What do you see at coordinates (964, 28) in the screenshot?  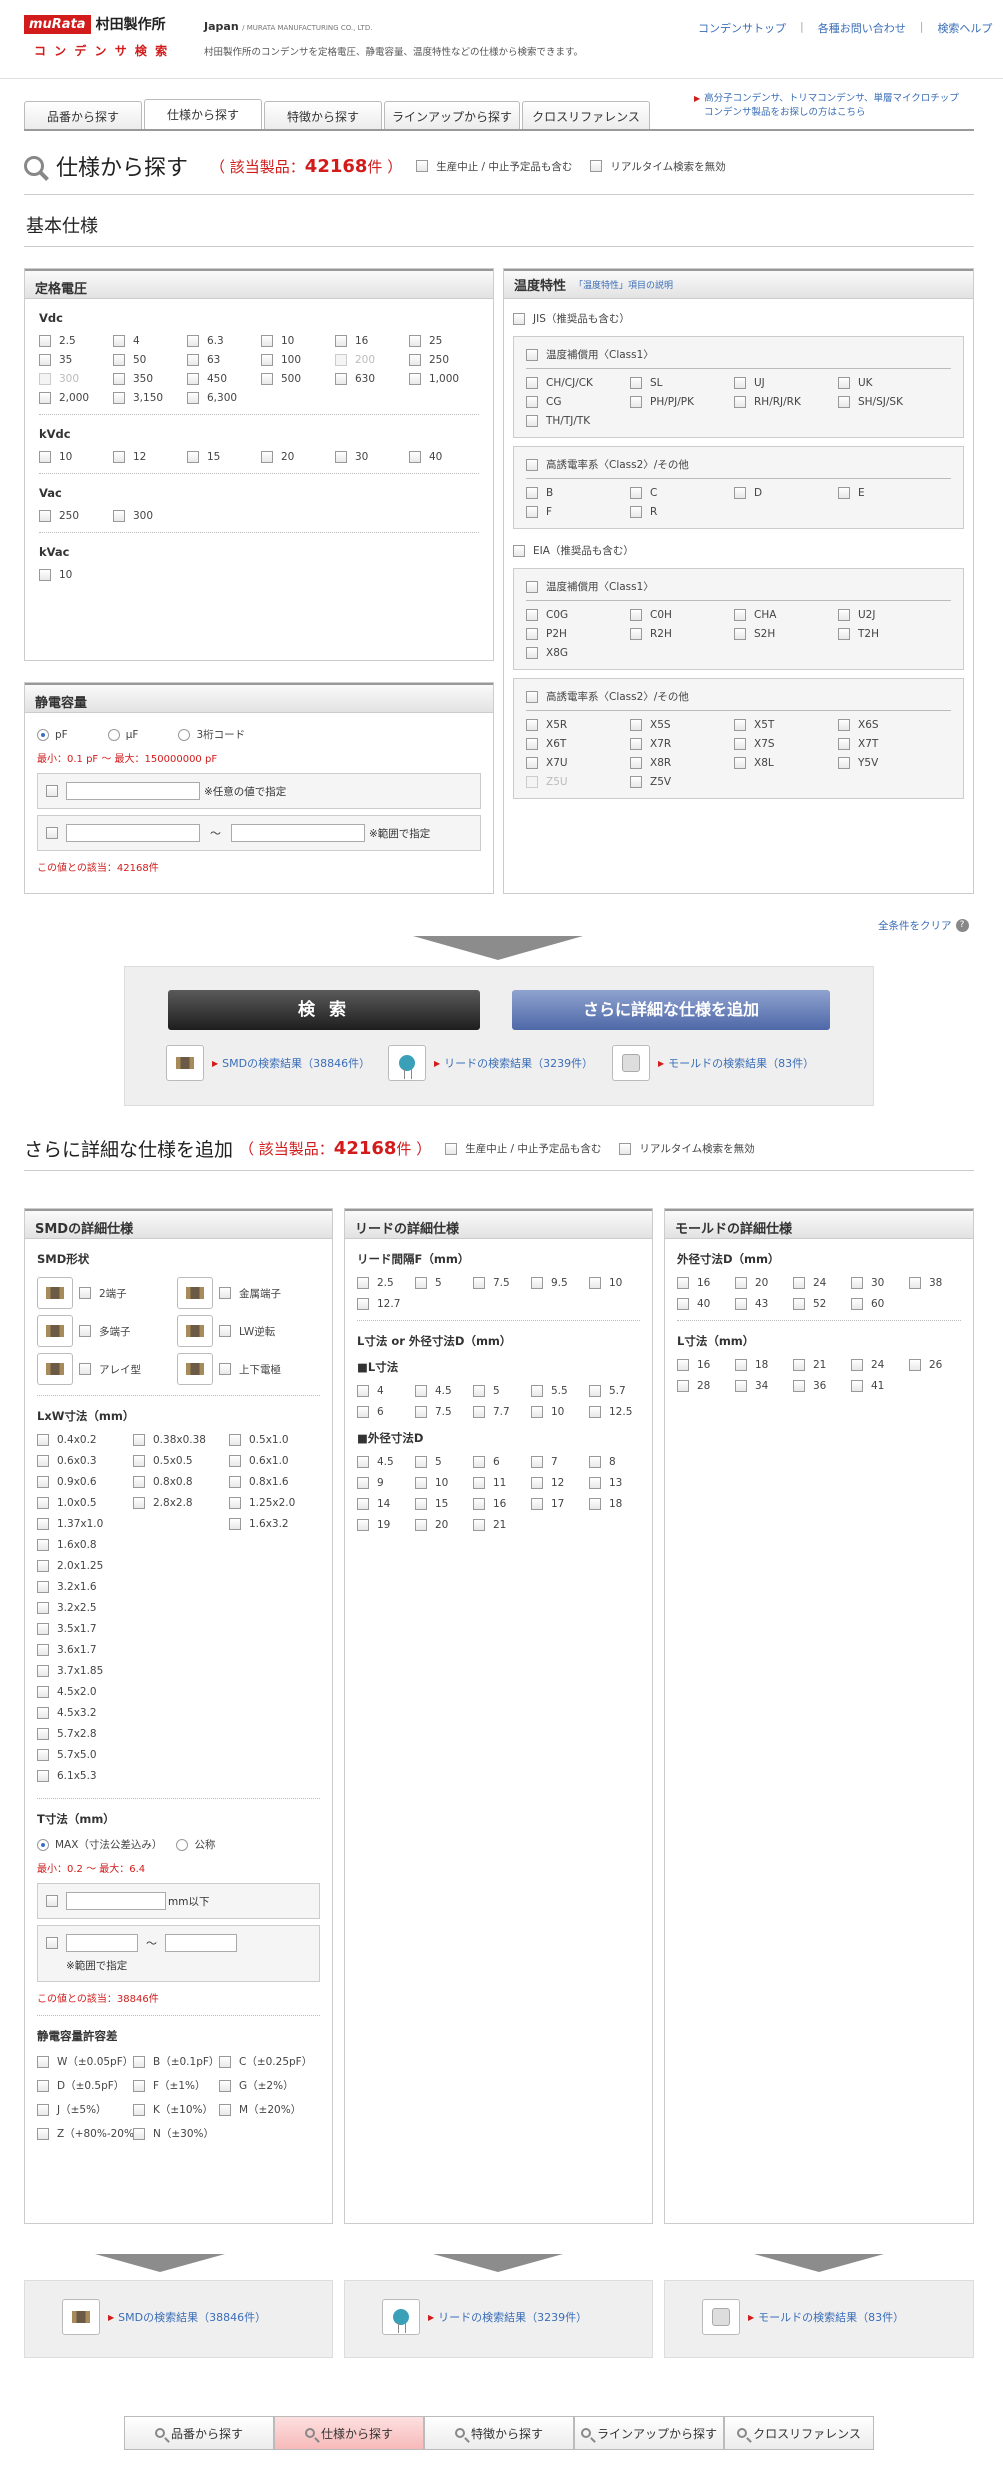 I see `link-help: 検索ヘルプ` at bounding box center [964, 28].